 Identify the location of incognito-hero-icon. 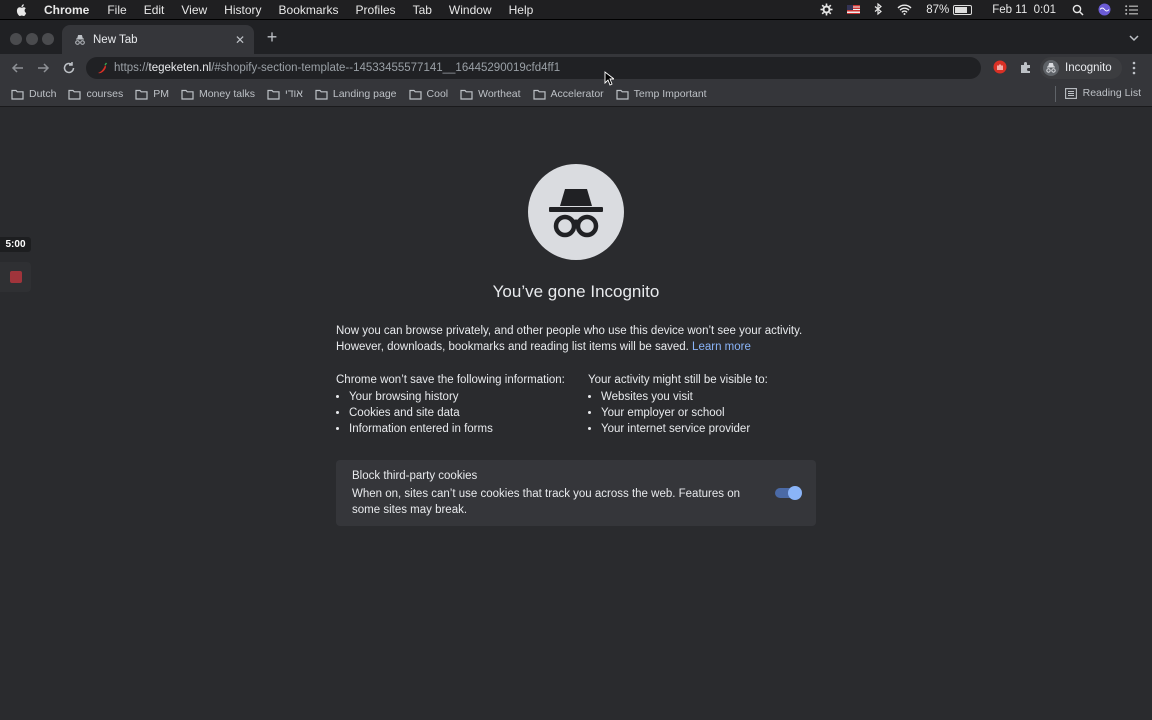
(576, 212).